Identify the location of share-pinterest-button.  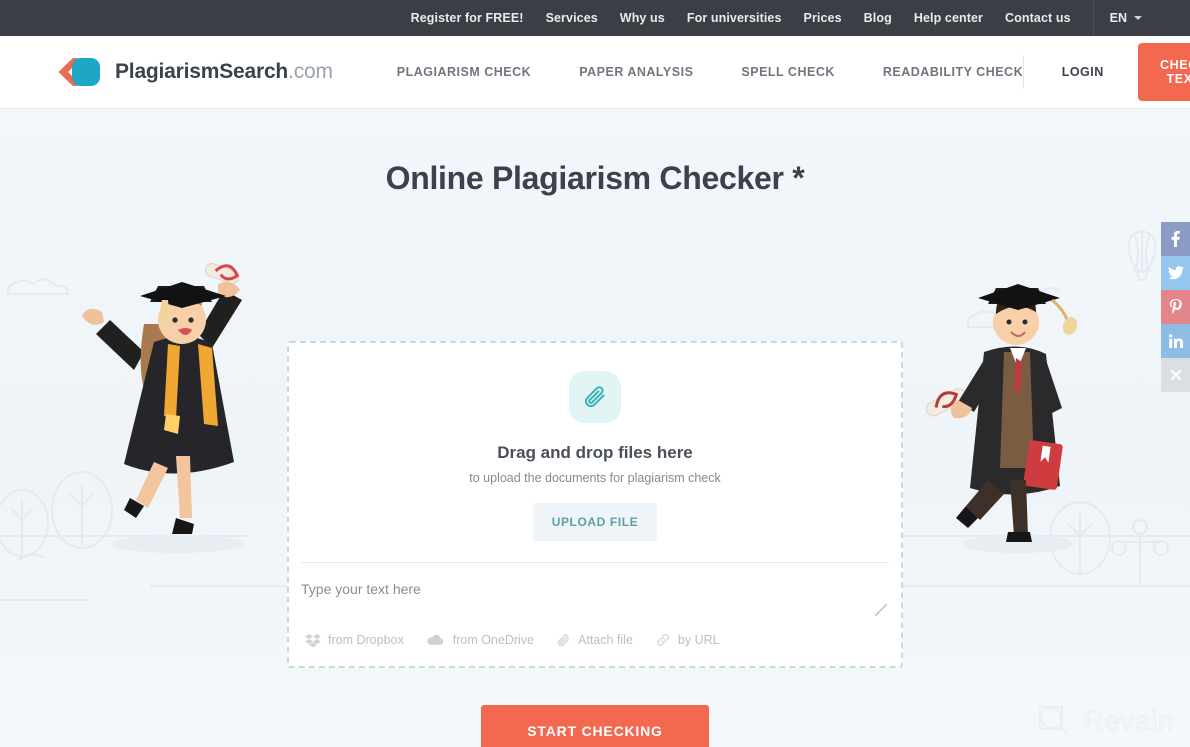
(1175, 307).